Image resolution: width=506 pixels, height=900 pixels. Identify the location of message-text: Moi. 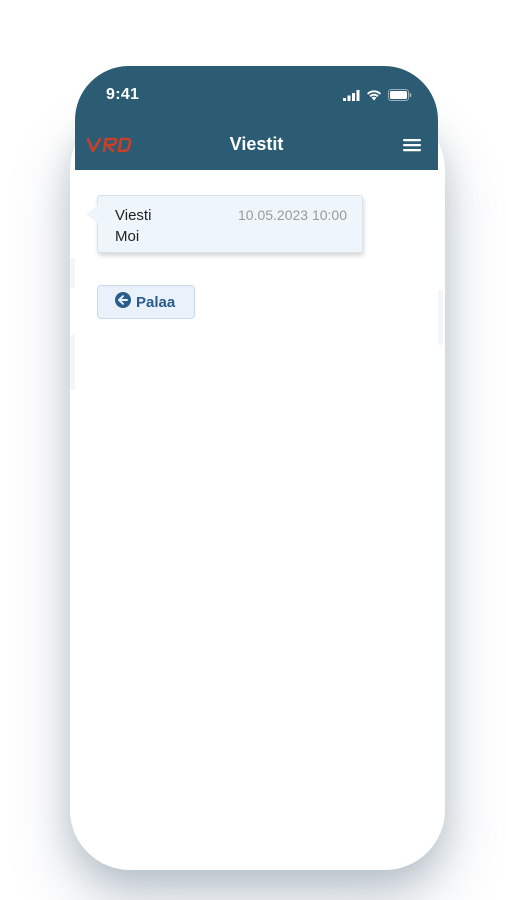
(127, 236).